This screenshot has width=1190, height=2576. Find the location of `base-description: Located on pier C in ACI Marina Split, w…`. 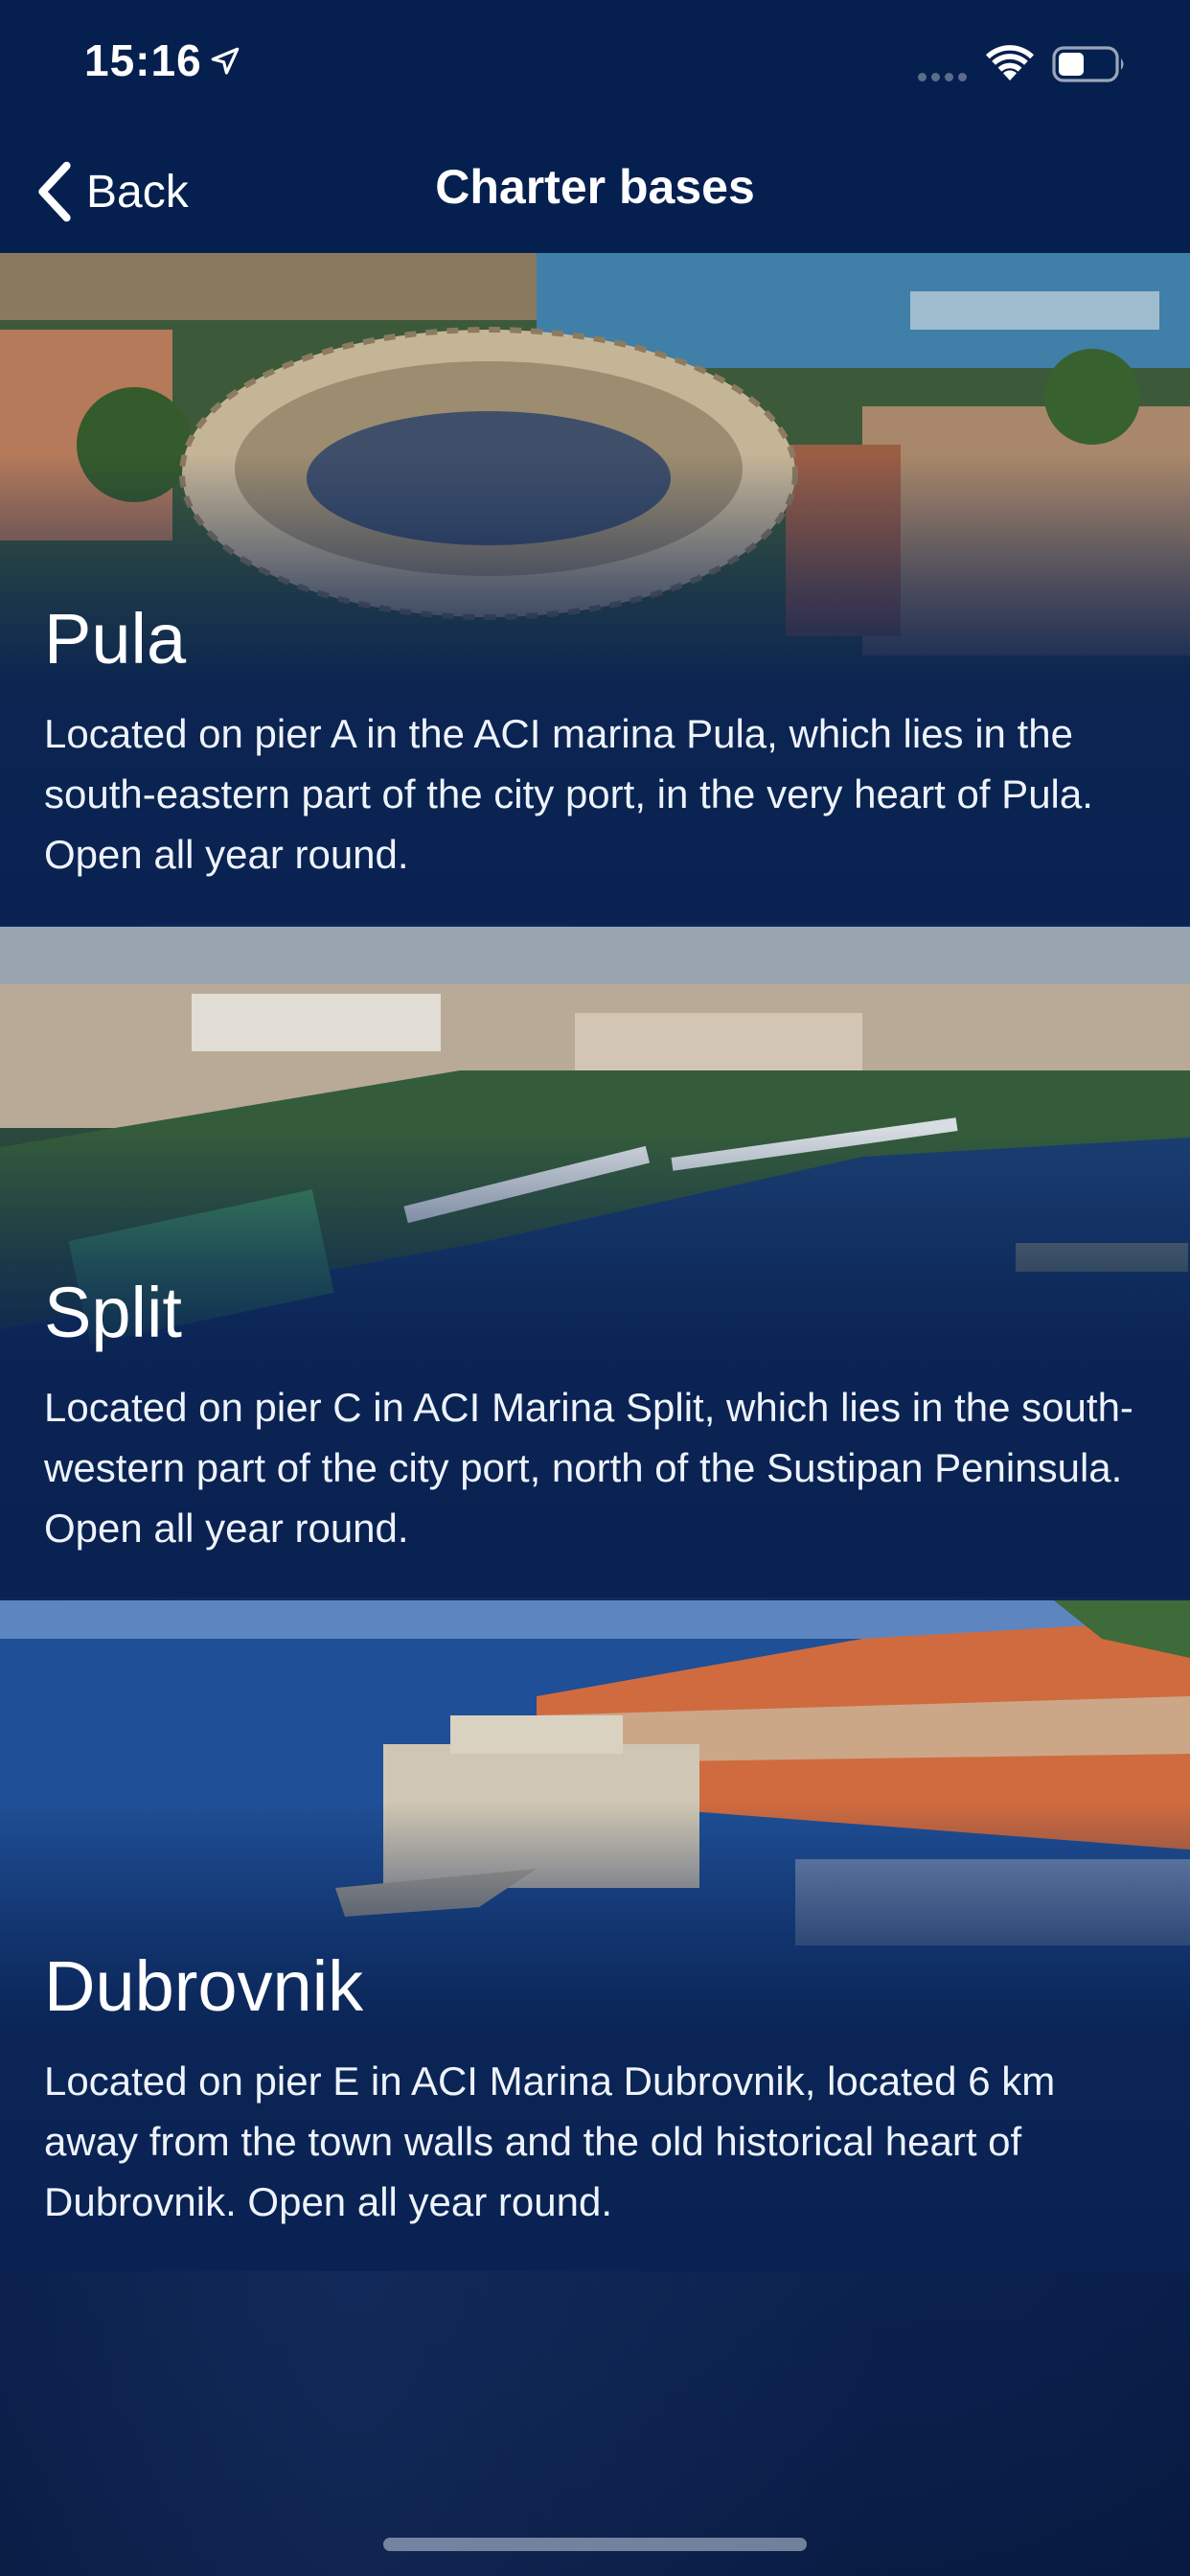

base-description: Located on pier C in ACI Marina Split, w… is located at coordinates (589, 1468).